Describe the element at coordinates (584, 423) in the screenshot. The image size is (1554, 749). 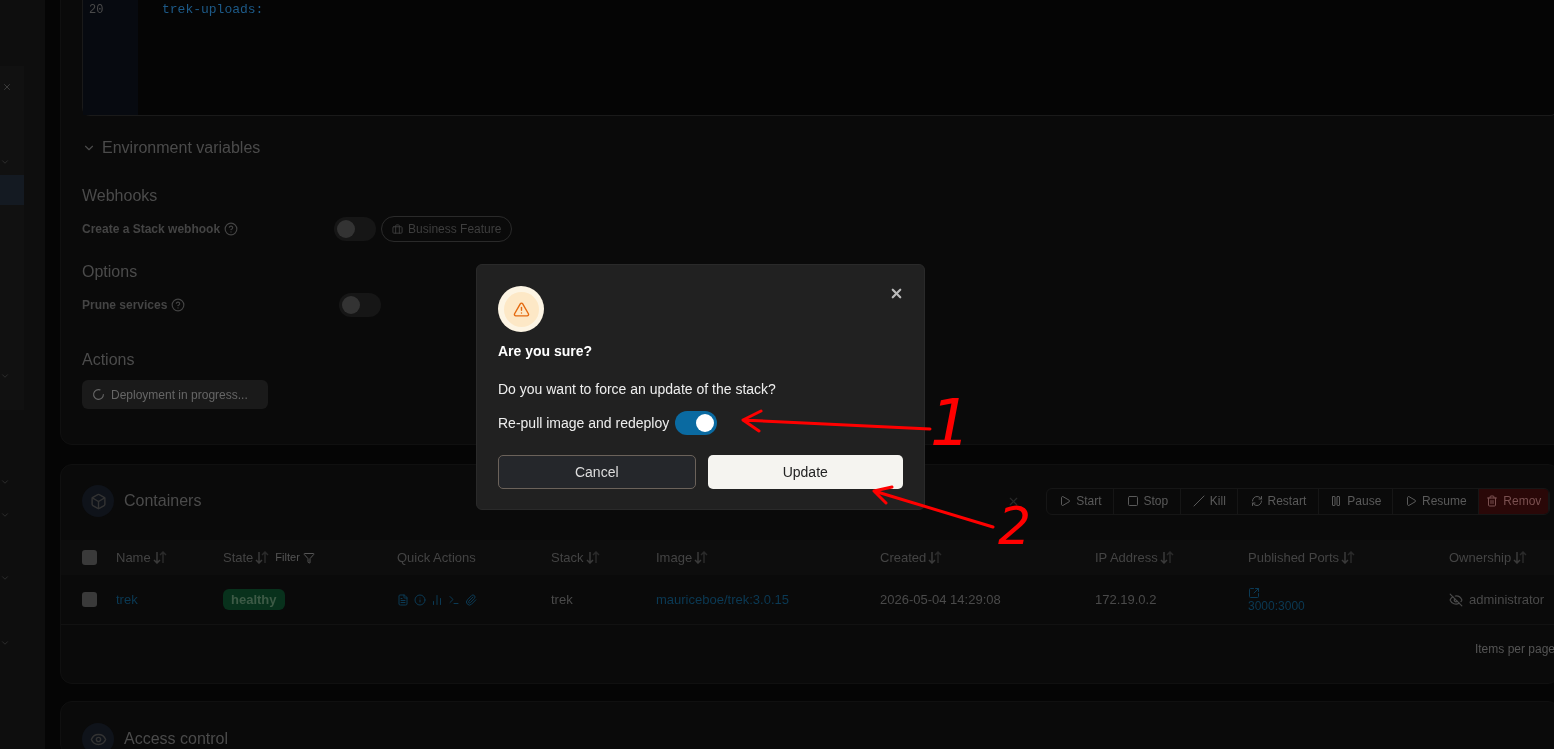
I see `toggle-label: Re-pull image and redeploy` at that location.